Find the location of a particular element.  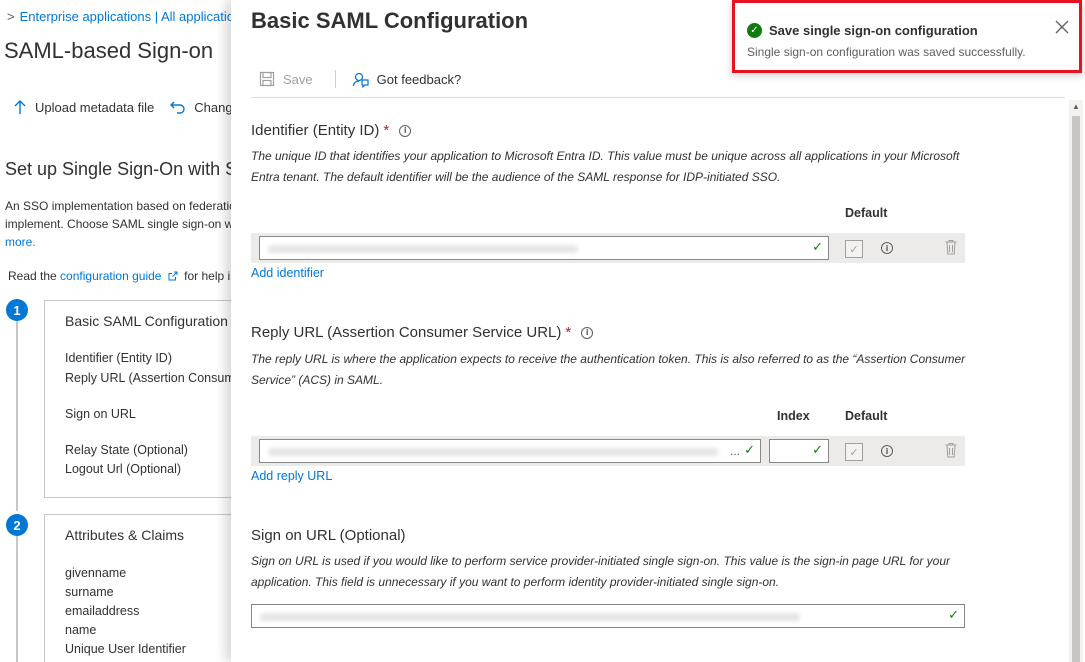

sign-on-url-label: Sign on URL (Optional) is located at coordinates (328, 535).